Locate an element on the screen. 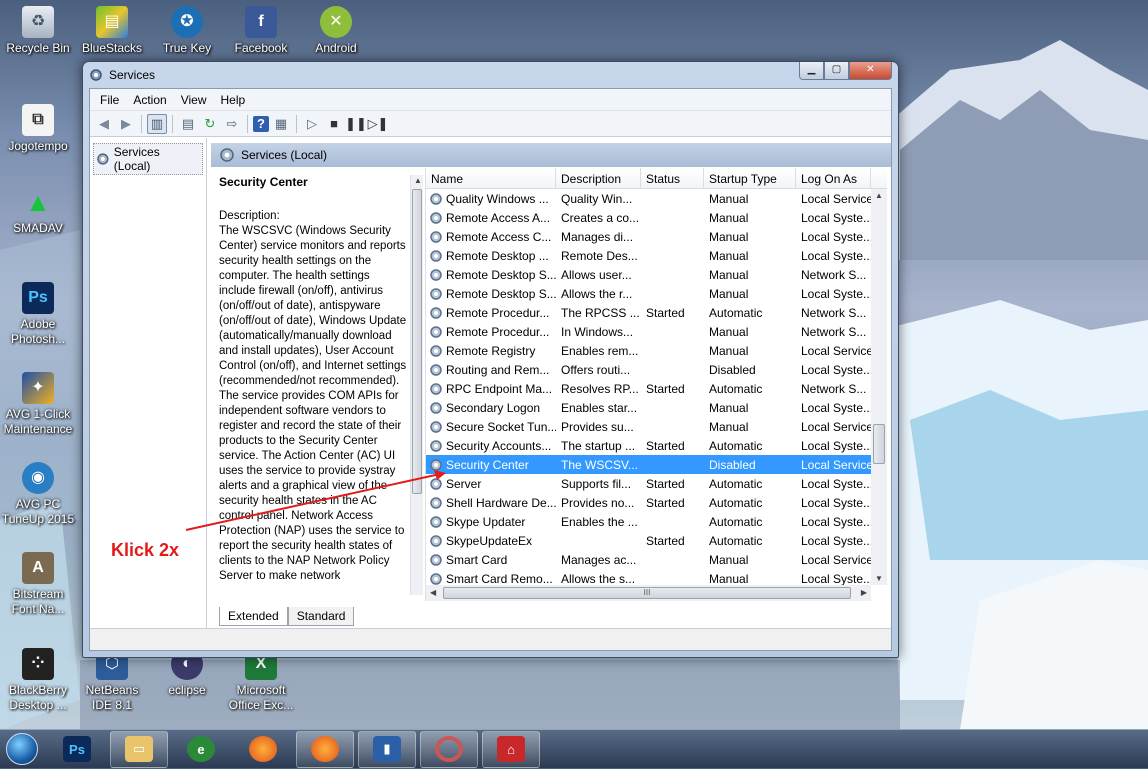  taskbar-firefox is located at coordinates (263, 749).